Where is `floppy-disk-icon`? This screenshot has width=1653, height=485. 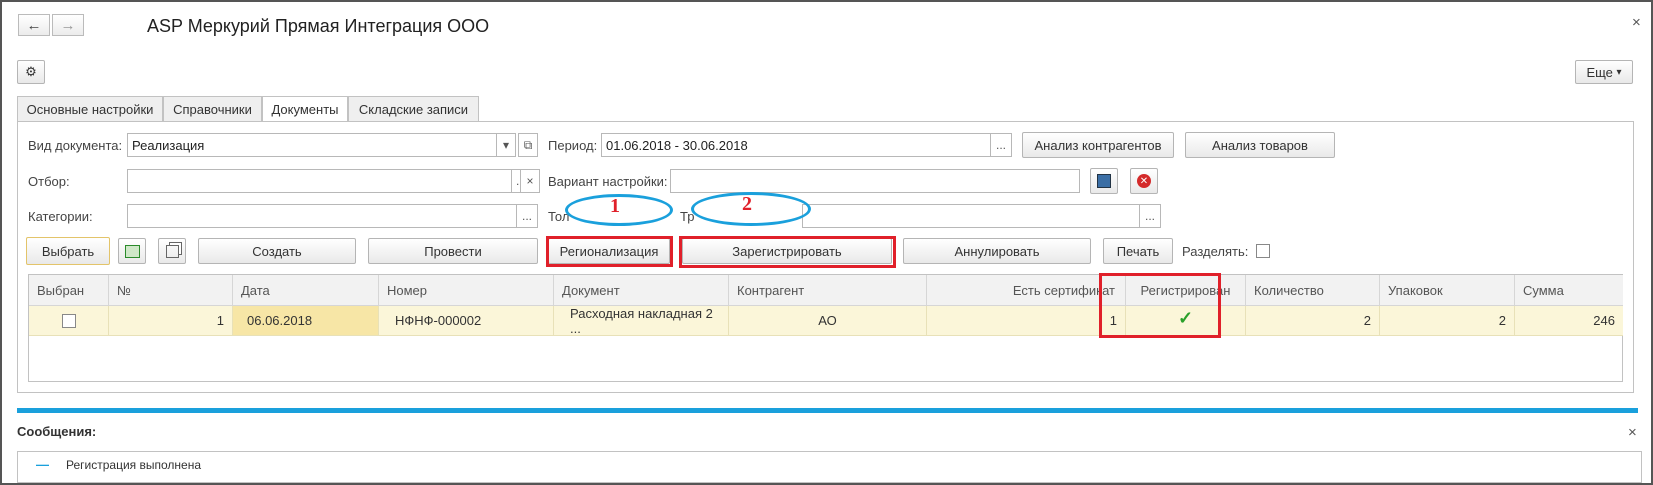 floppy-disk-icon is located at coordinates (1104, 181).